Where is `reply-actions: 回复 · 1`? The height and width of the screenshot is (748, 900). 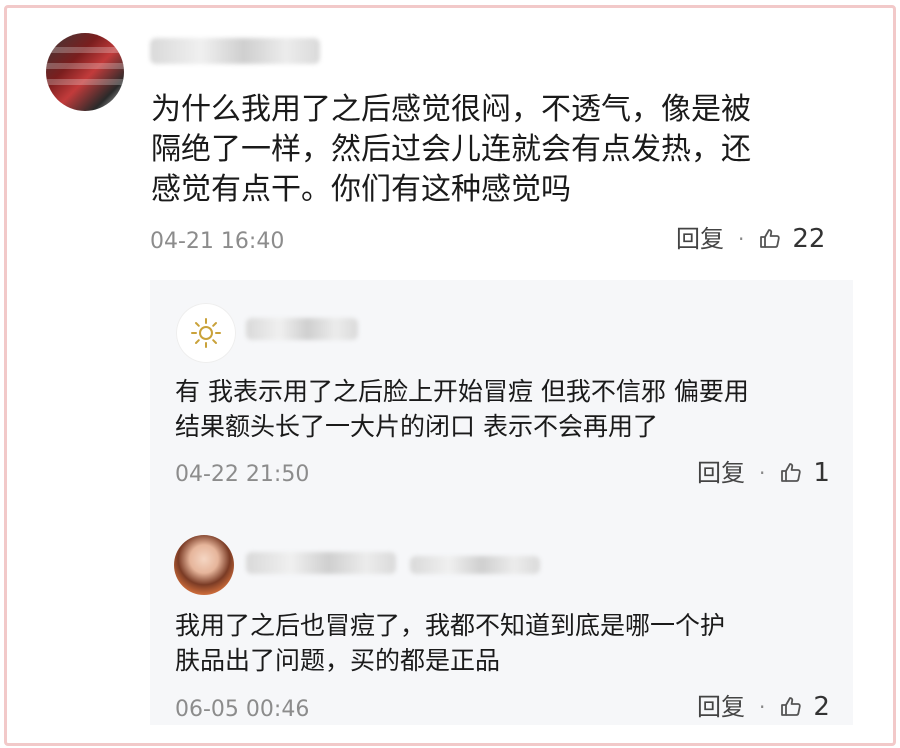 reply-actions: 回复 · 1 is located at coordinates (763, 473).